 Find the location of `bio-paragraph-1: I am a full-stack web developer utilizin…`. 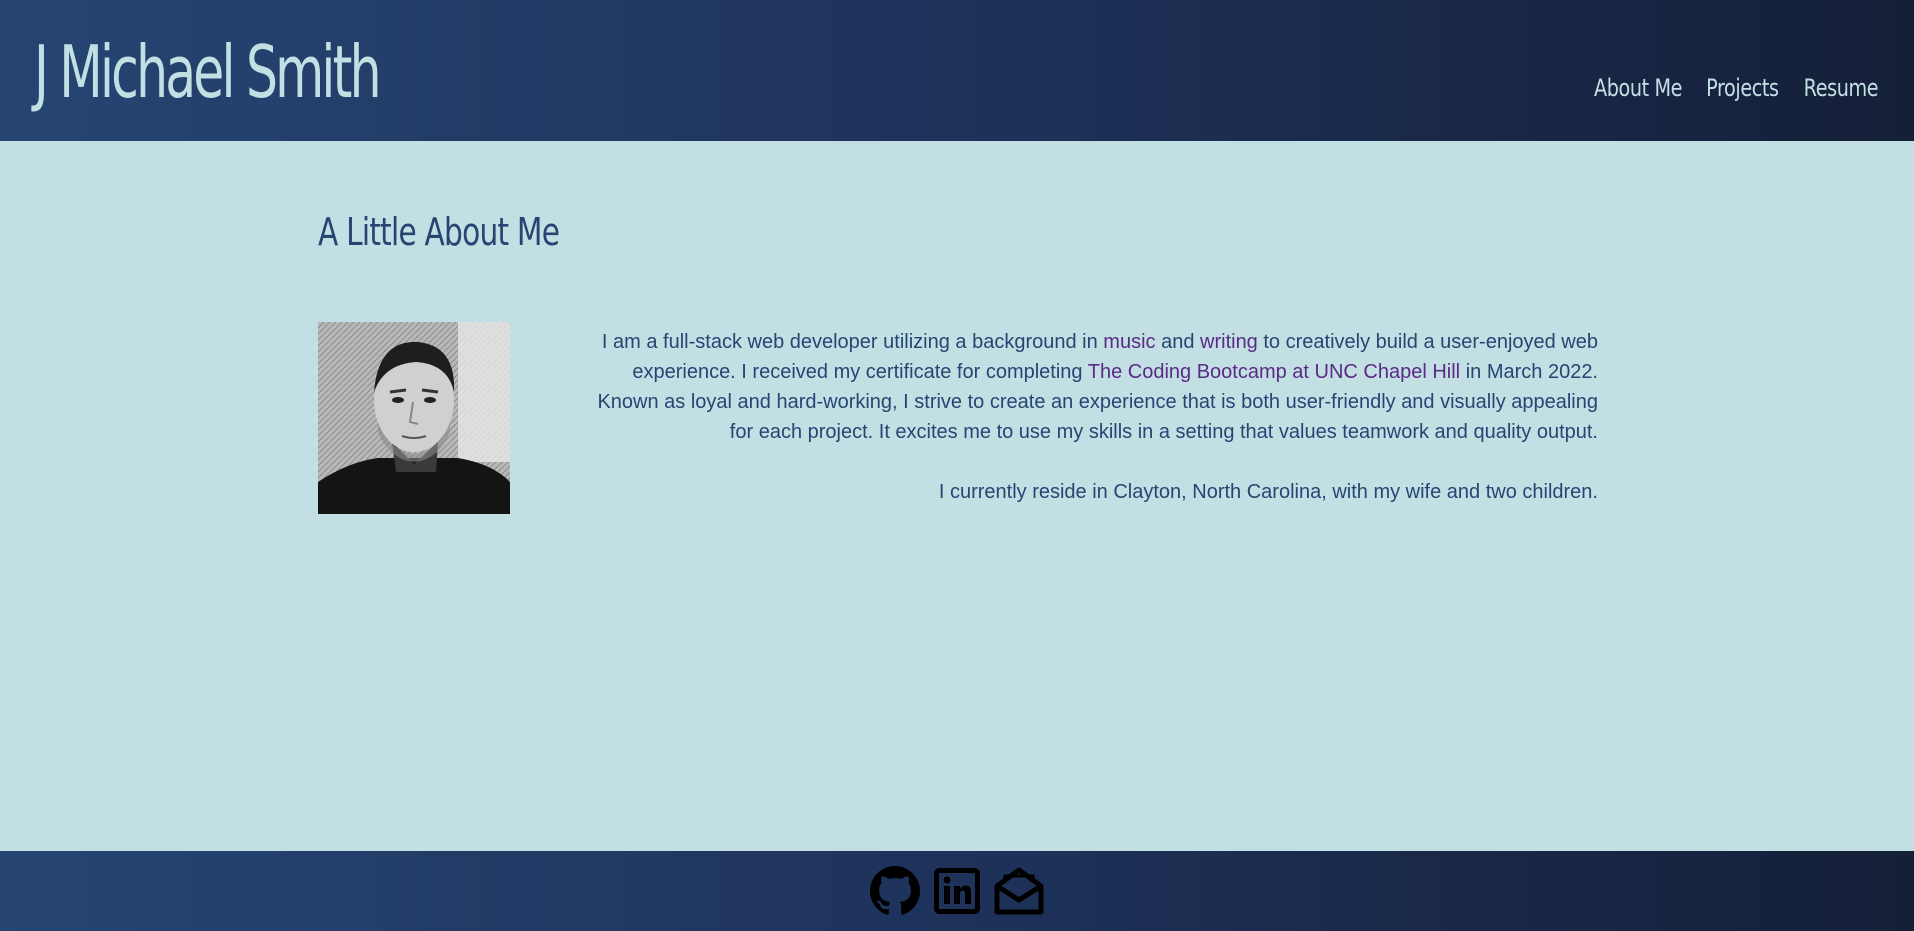

bio-paragraph-1: I am a full-stack web developer utilizin… is located at coordinates (1089, 387).